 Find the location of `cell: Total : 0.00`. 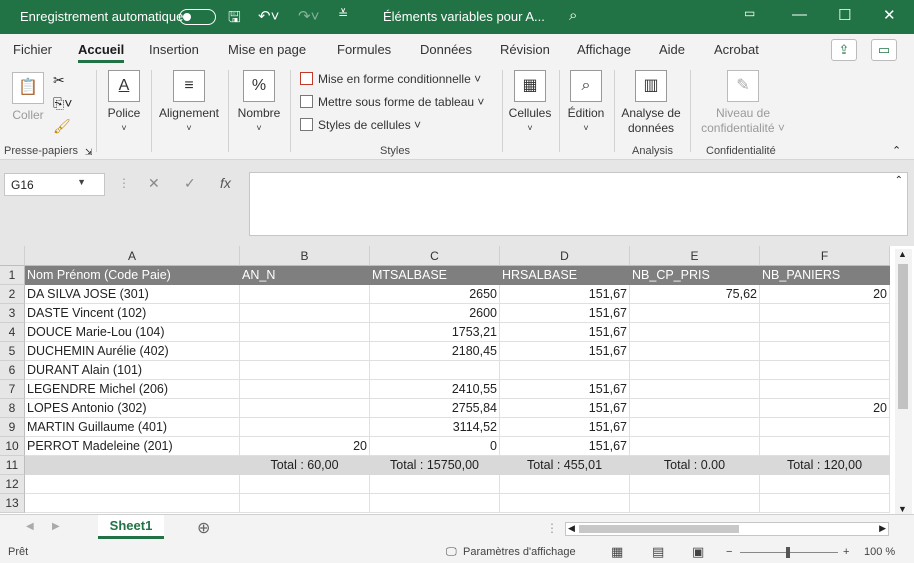

cell: Total : 0.00 is located at coordinates (695, 465).